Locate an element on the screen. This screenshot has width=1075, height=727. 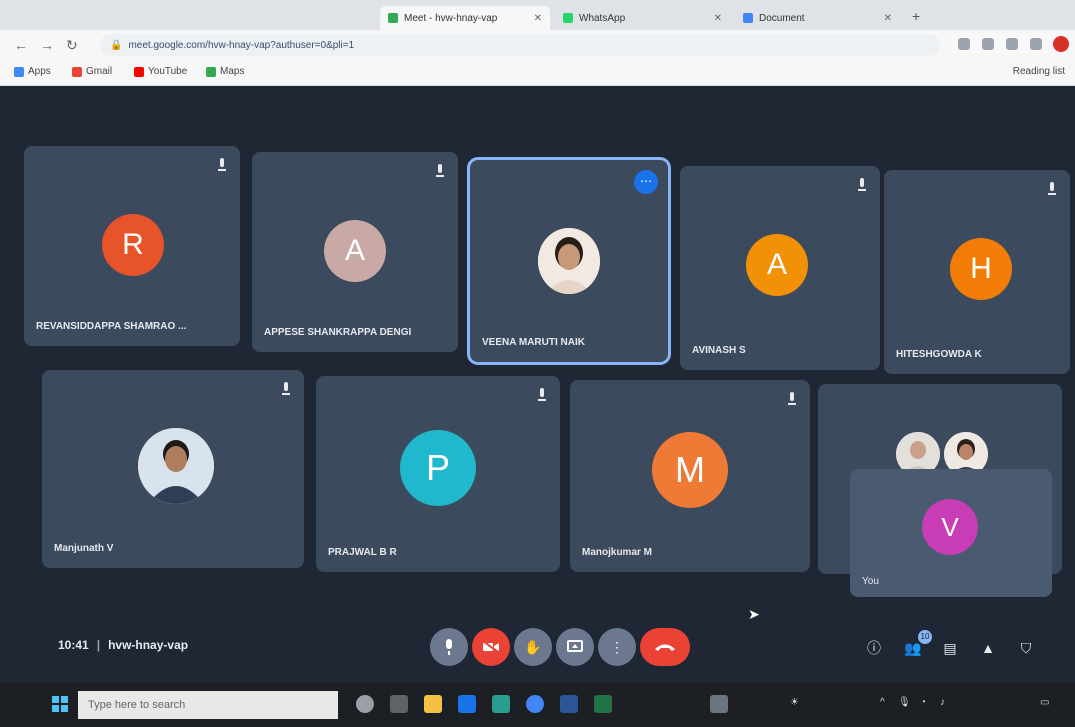
self-view-tile: V You is located at coordinates (951, 533).